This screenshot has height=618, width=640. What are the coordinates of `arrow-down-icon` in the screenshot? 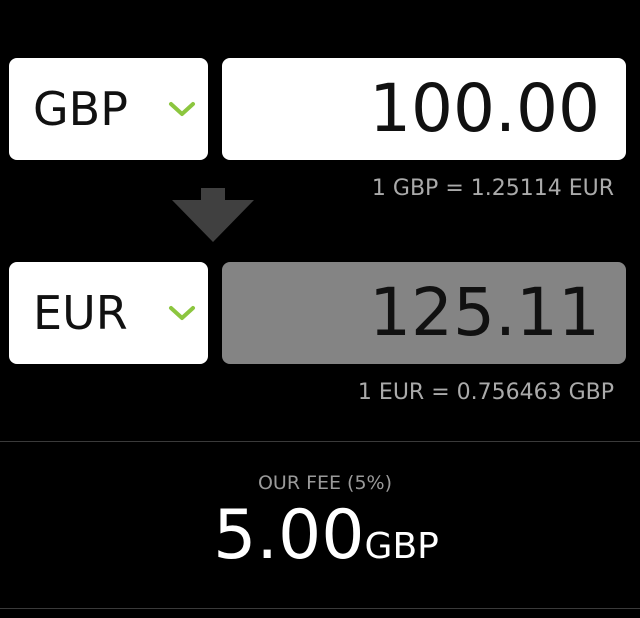 It's located at (213, 215).